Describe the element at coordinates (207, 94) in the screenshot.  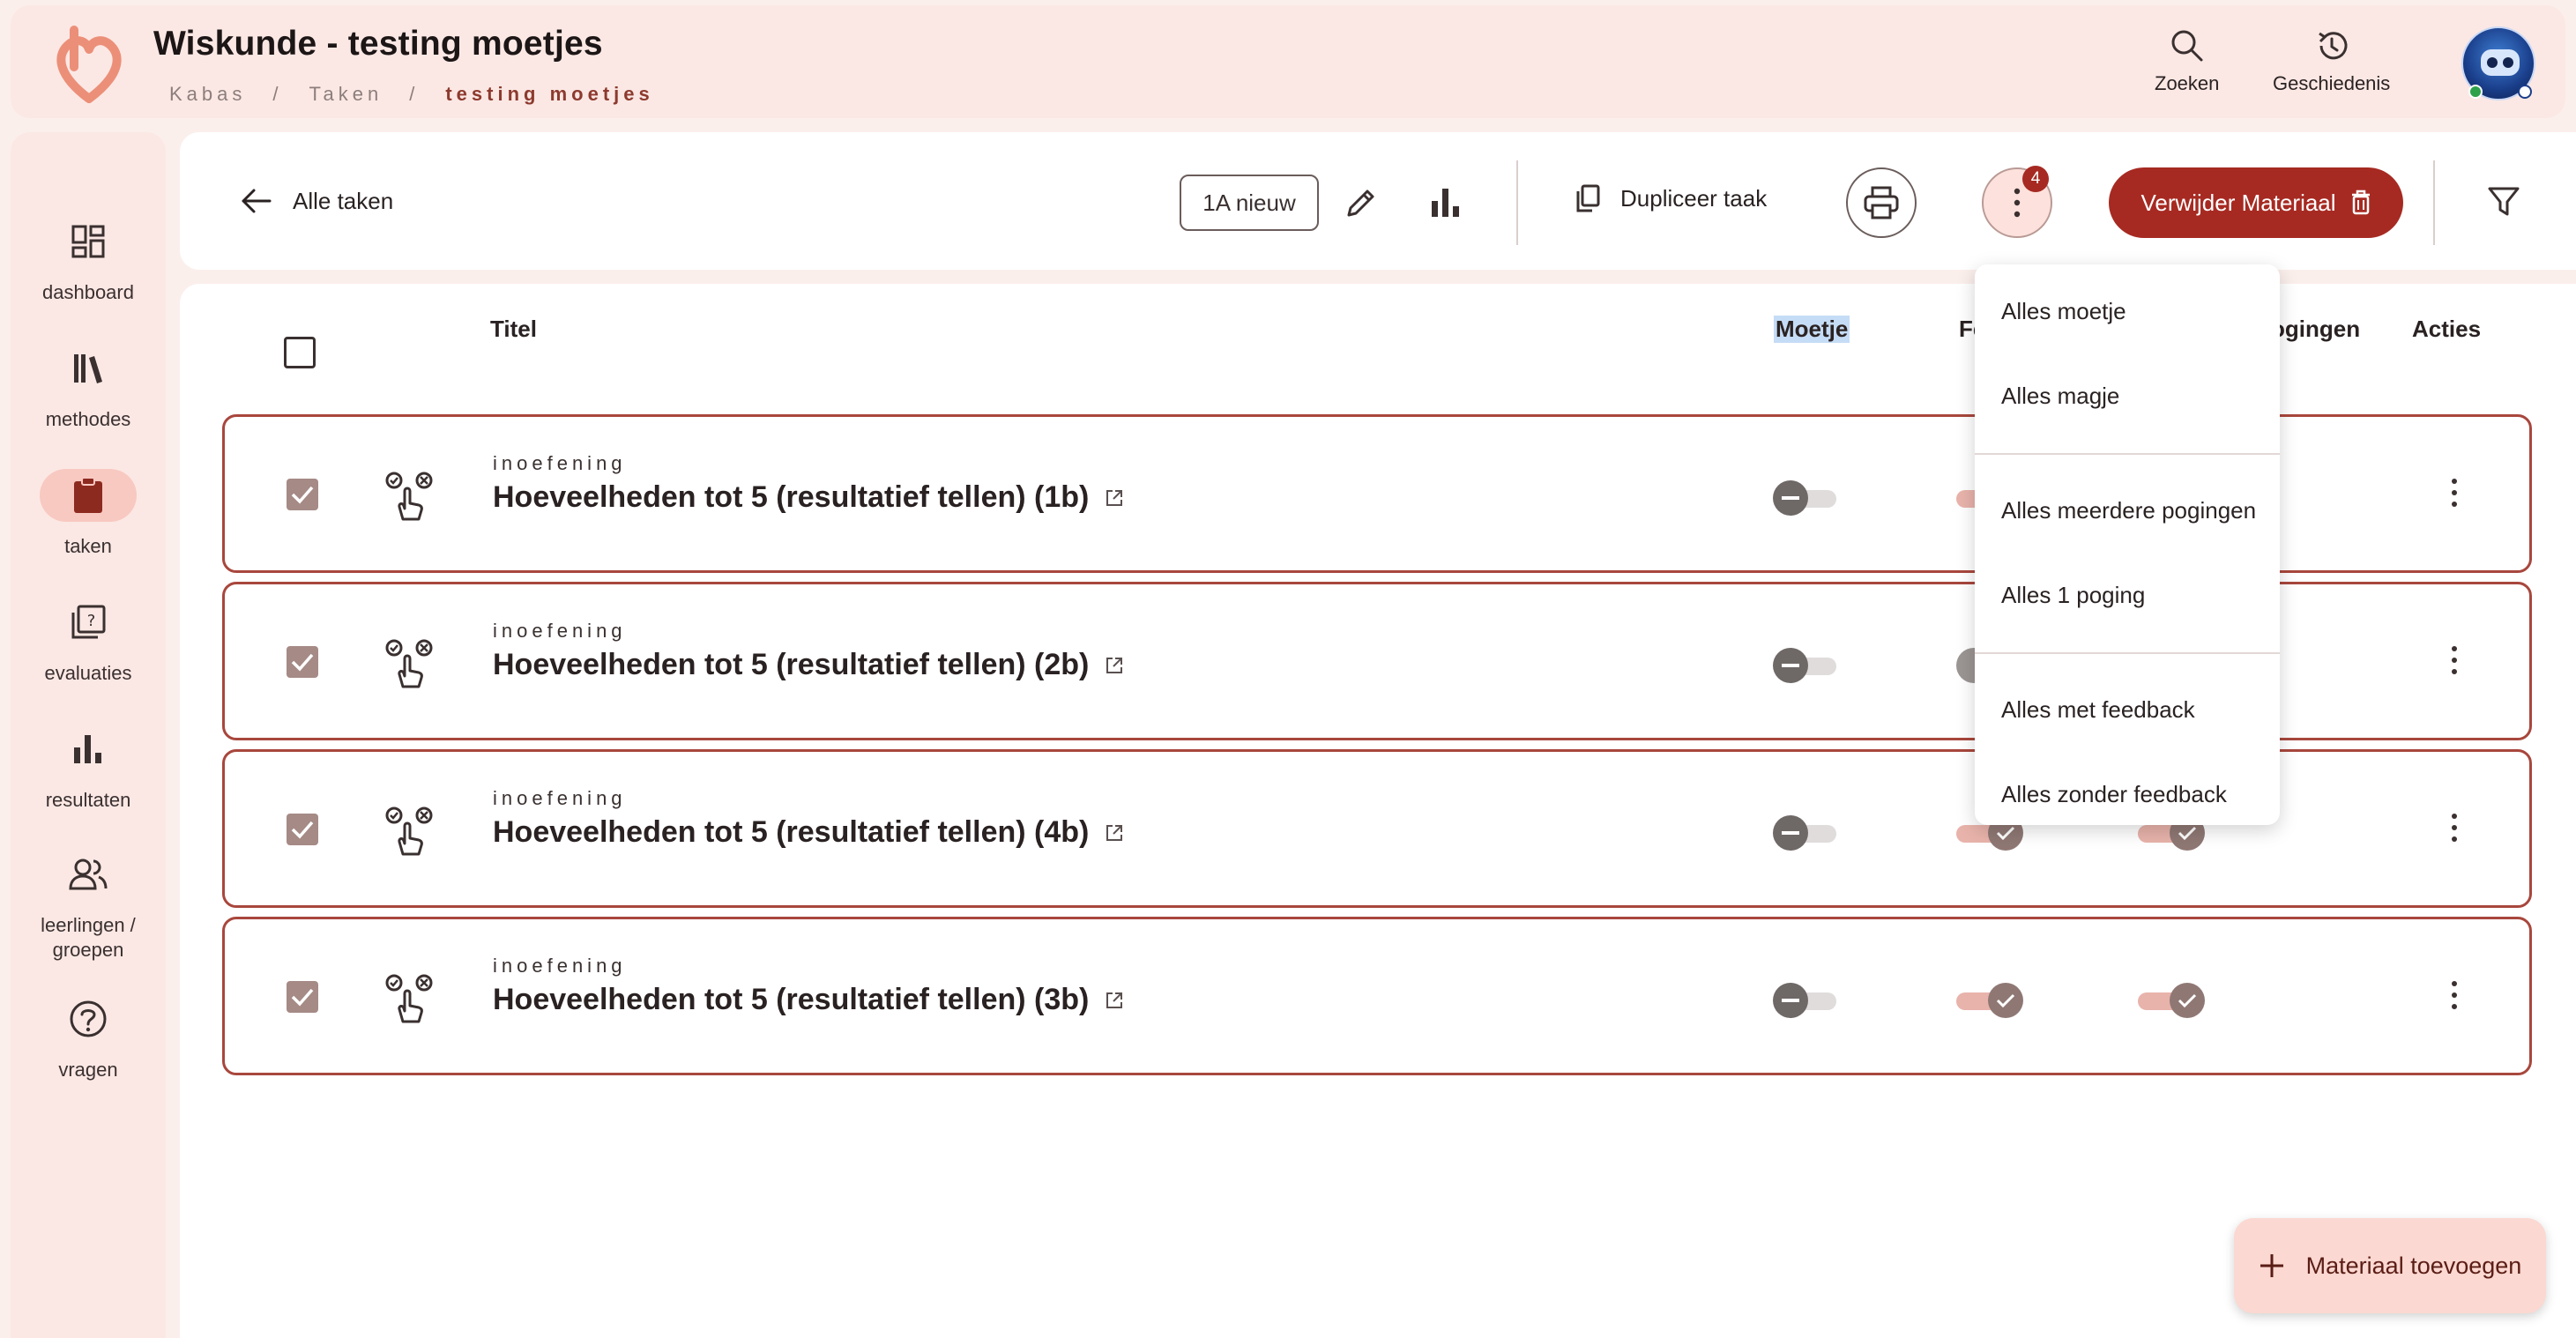
I see `breadcrumb-kabas: Kabas` at that location.